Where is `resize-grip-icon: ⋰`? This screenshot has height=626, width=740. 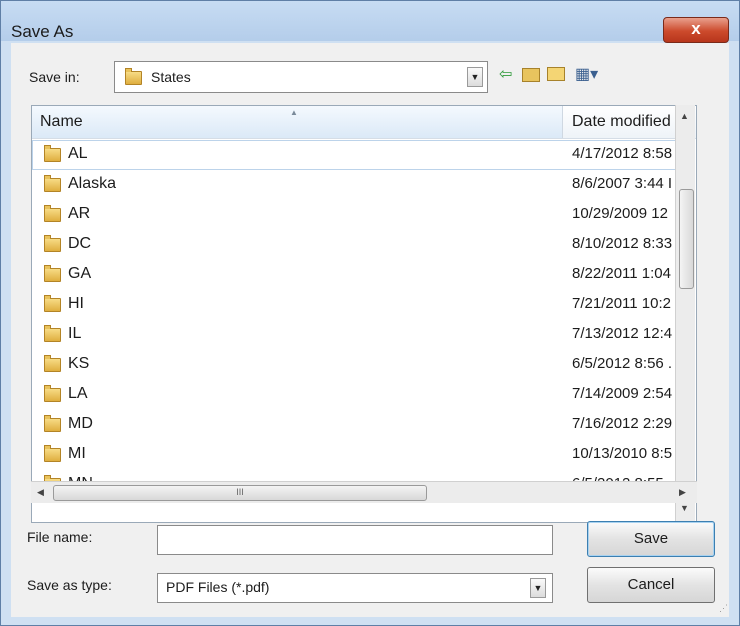 resize-grip-icon: ⋰ is located at coordinates (723, 608).